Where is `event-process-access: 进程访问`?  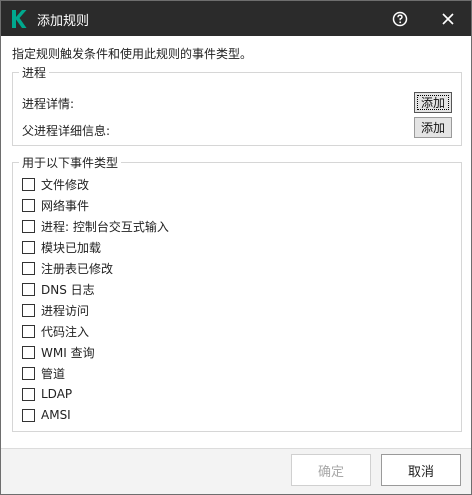
event-process-access: 进程访问 is located at coordinates (55, 310).